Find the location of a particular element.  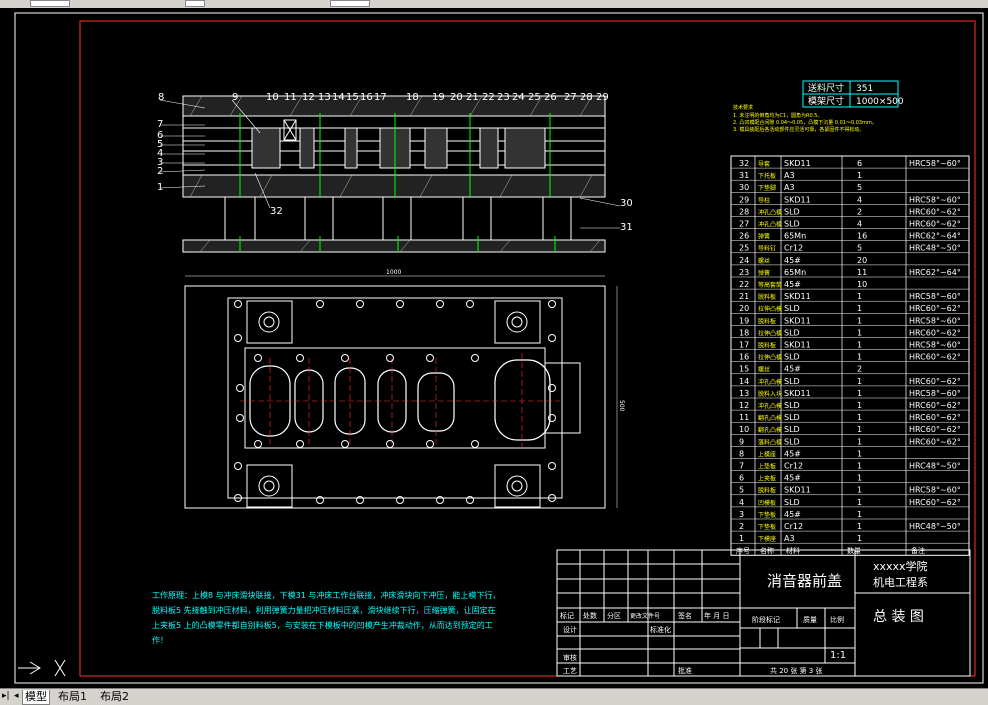

part-label-14: 14 is located at coordinates (338, 97).